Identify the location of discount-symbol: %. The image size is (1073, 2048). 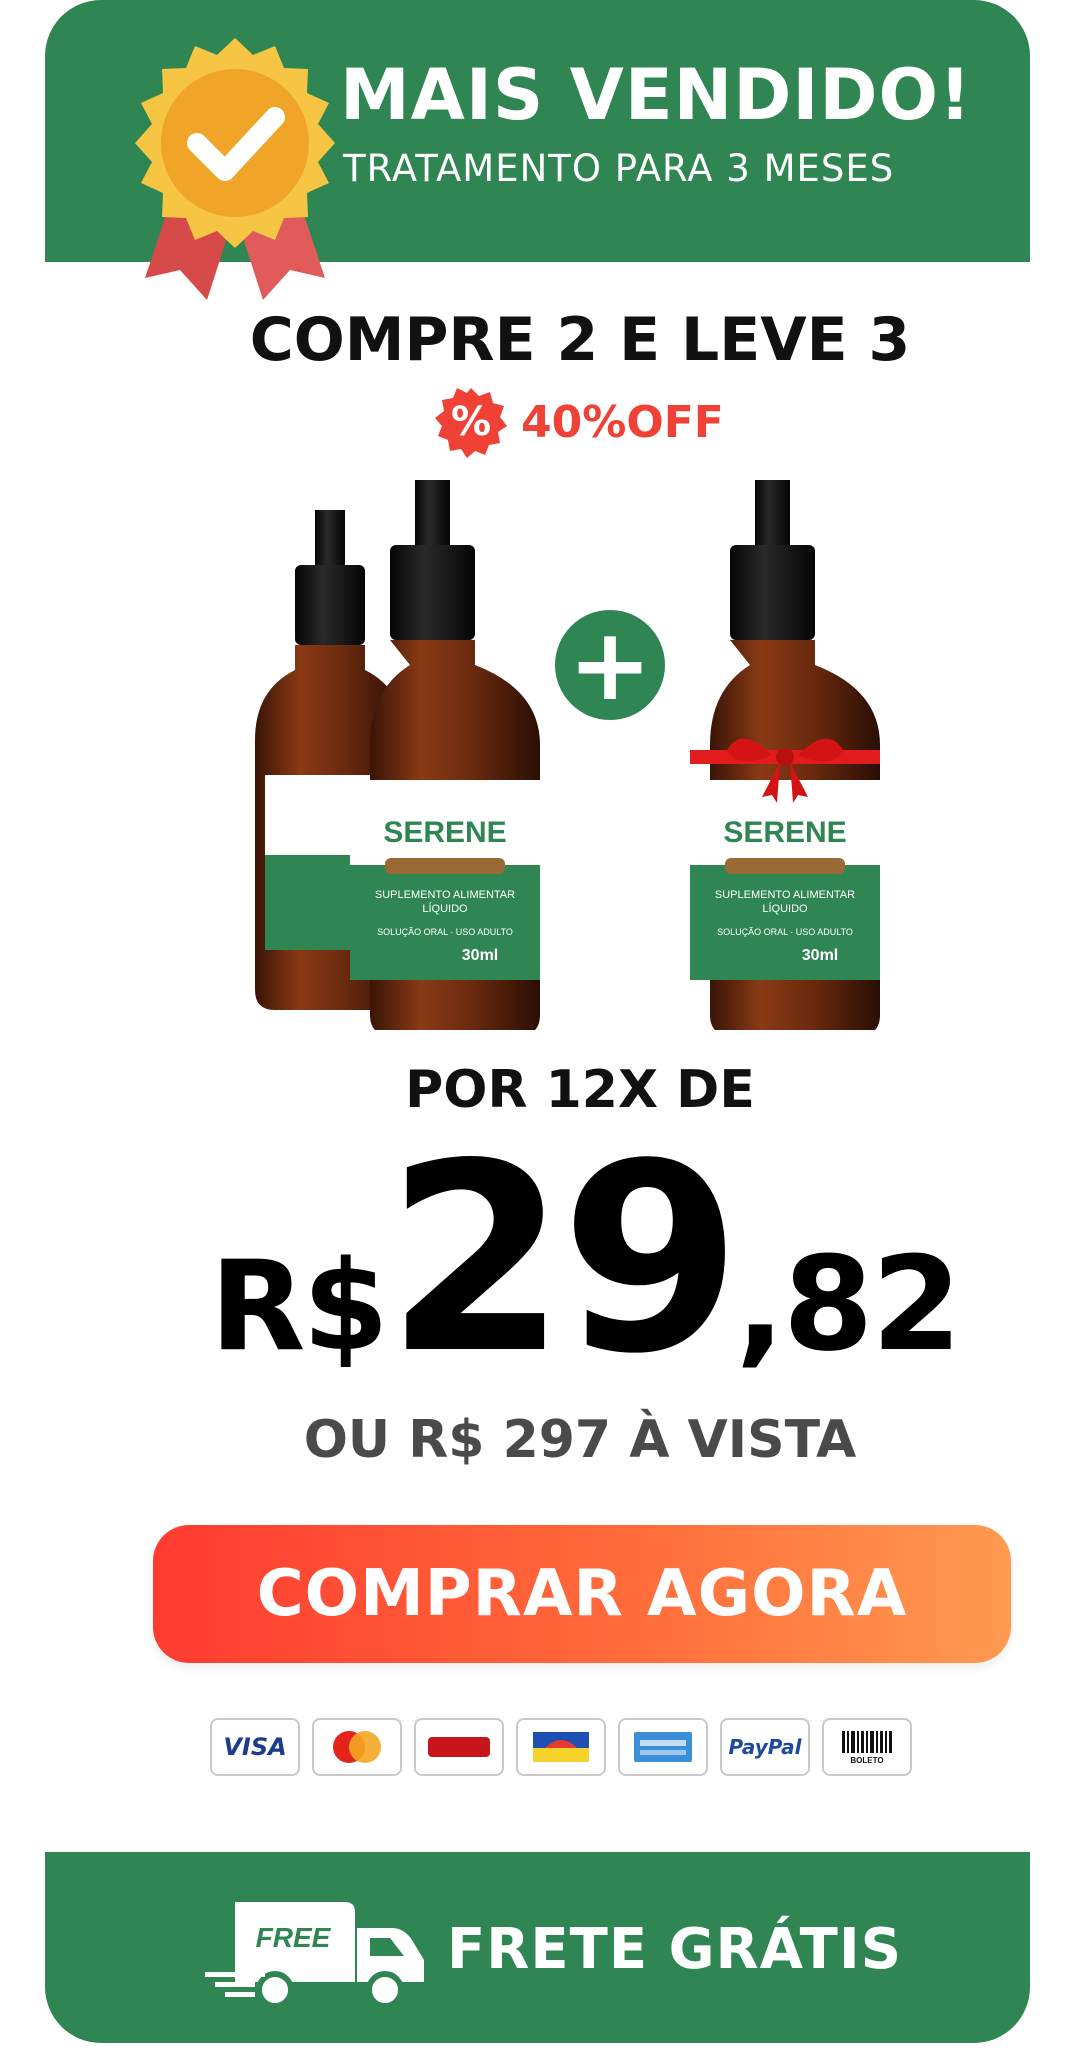
(471, 422).